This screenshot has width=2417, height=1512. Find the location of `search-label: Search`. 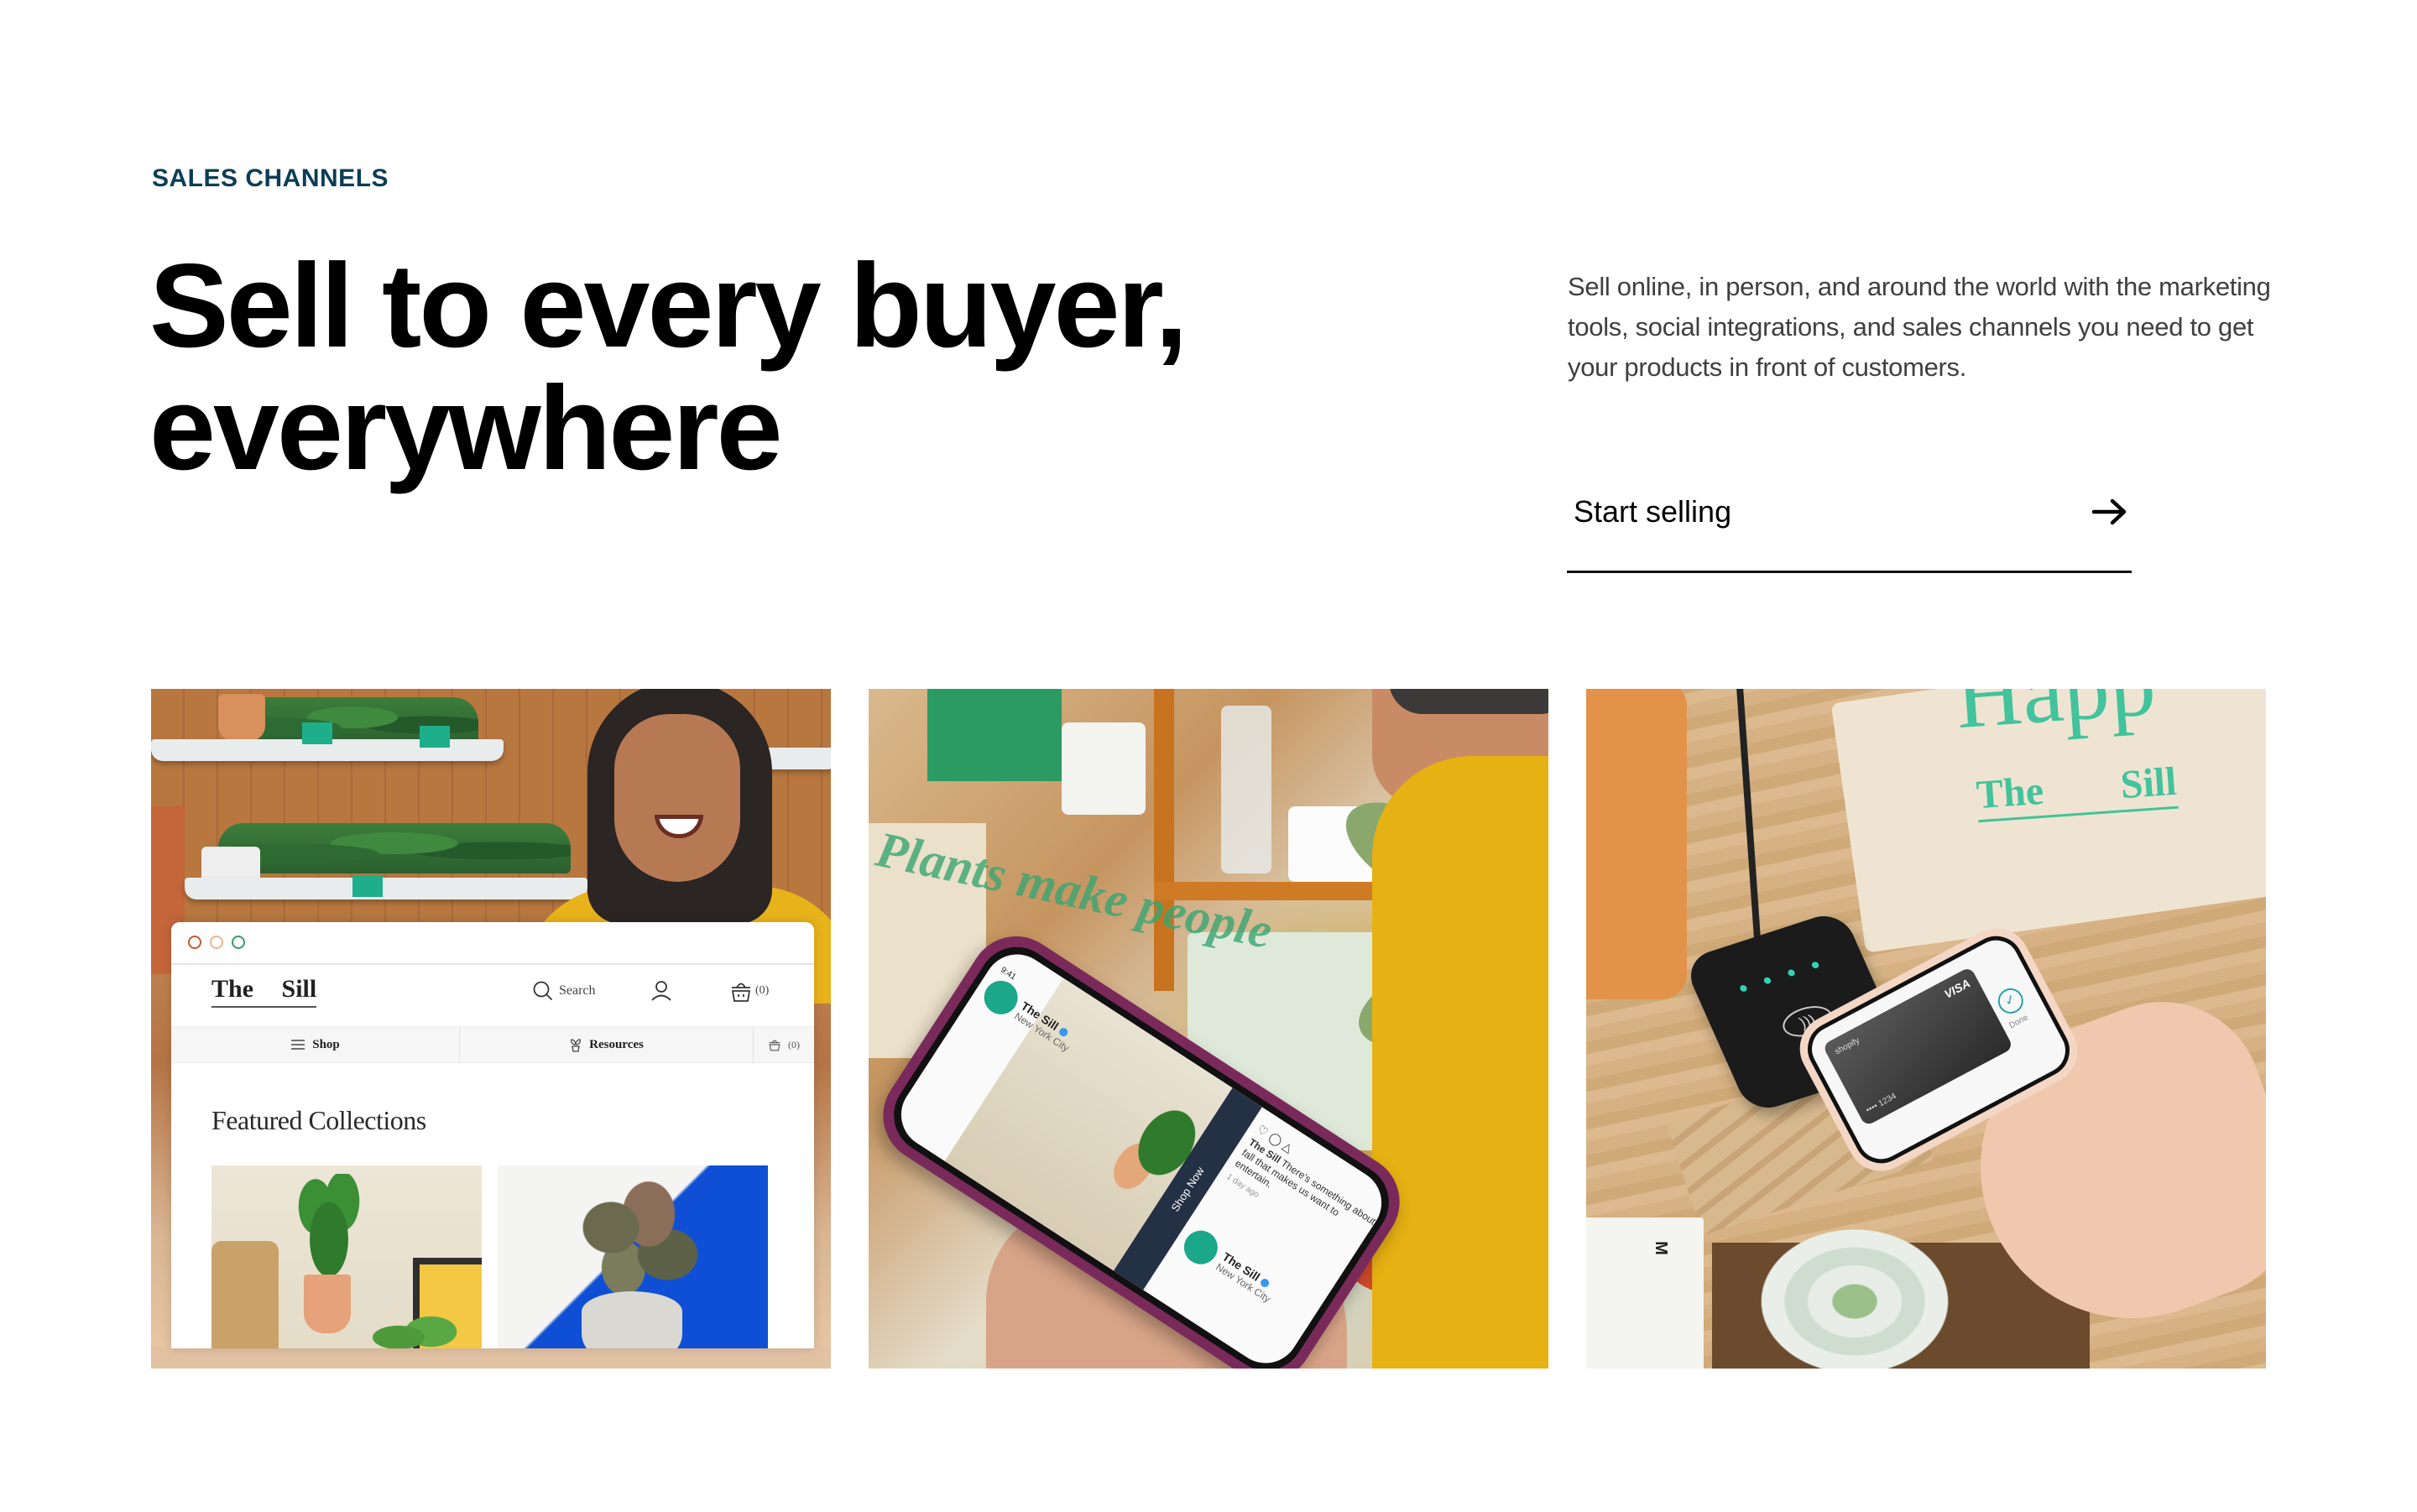

search-label: Search is located at coordinates (577, 991).